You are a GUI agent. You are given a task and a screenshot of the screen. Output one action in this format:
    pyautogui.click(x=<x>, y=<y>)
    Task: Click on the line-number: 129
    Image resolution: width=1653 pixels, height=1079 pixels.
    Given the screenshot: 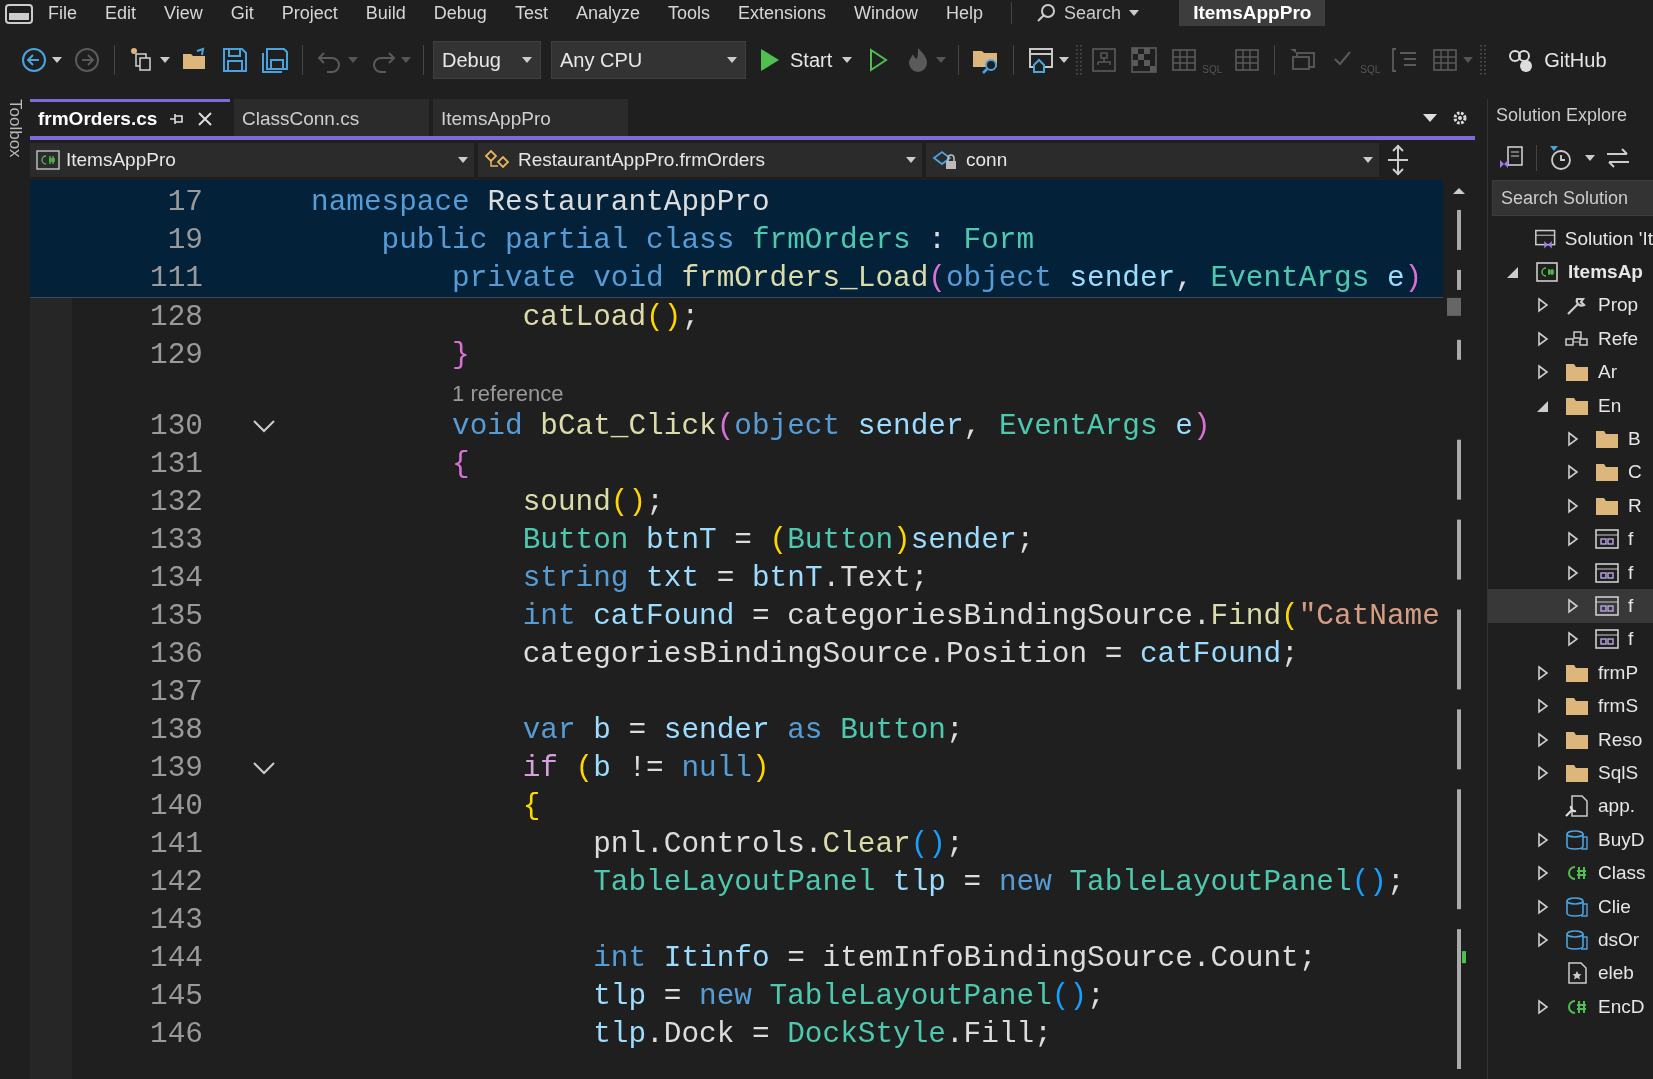 What is the action you would take?
    pyautogui.click(x=176, y=355)
    